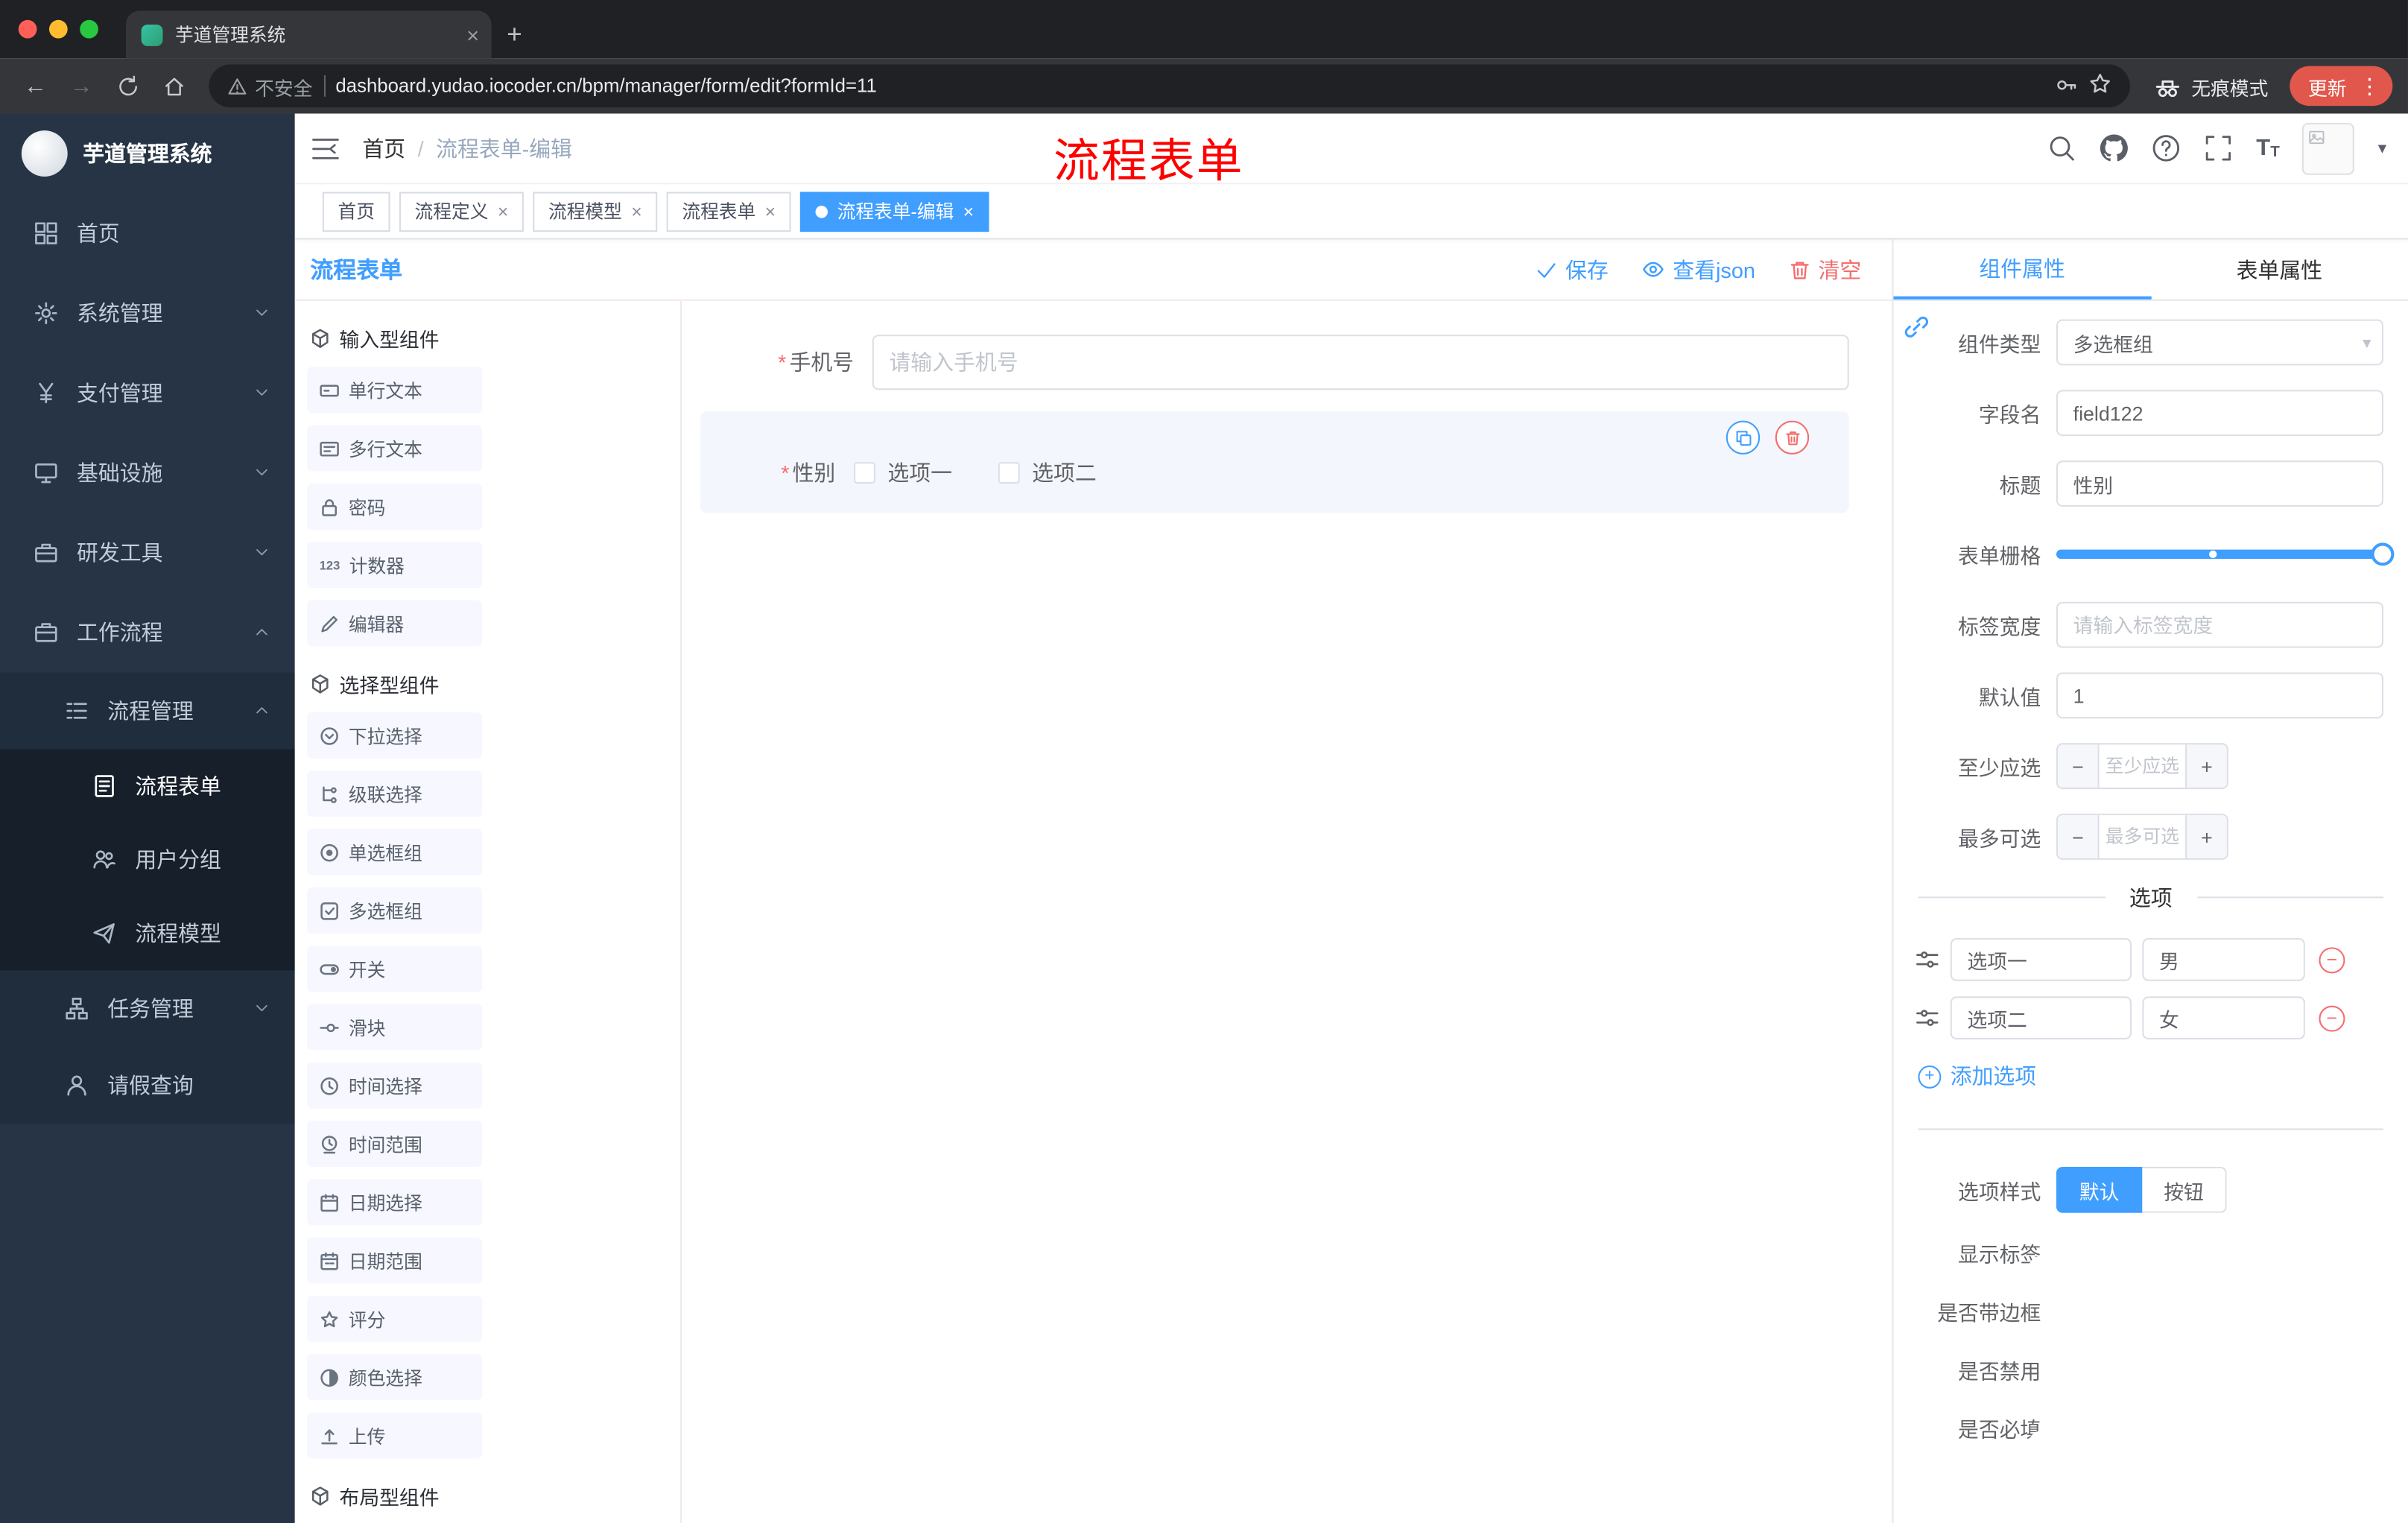 This screenshot has width=2408, height=1523. What do you see at coordinates (894, 212) in the screenshot?
I see `tag-process-form-edit: 流程表单-编辑 ×` at bounding box center [894, 212].